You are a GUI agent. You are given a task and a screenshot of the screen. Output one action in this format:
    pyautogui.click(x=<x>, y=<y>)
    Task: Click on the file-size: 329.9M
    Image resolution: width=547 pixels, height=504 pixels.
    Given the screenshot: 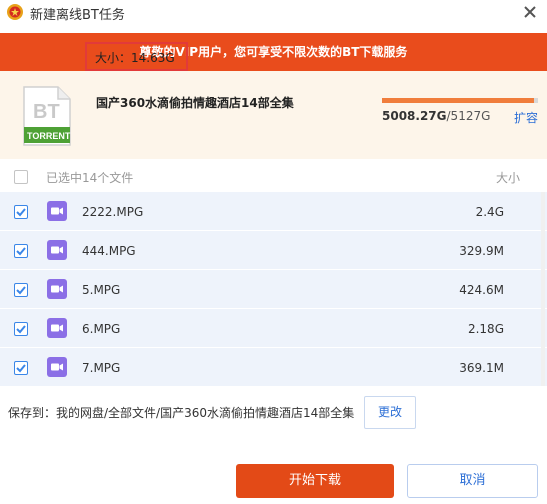 What is the action you would take?
    pyautogui.click(x=481, y=251)
    